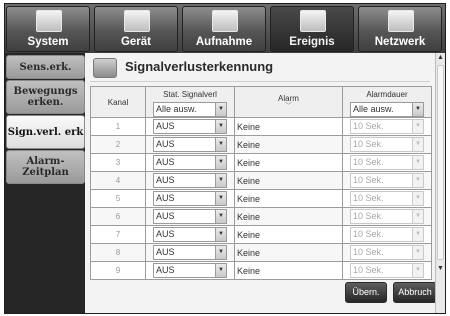 Image resolution: width=450 pixels, height=316 pixels. Describe the element at coordinates (49, 21) in the screenshot. I see `monitor-icon` at that location.